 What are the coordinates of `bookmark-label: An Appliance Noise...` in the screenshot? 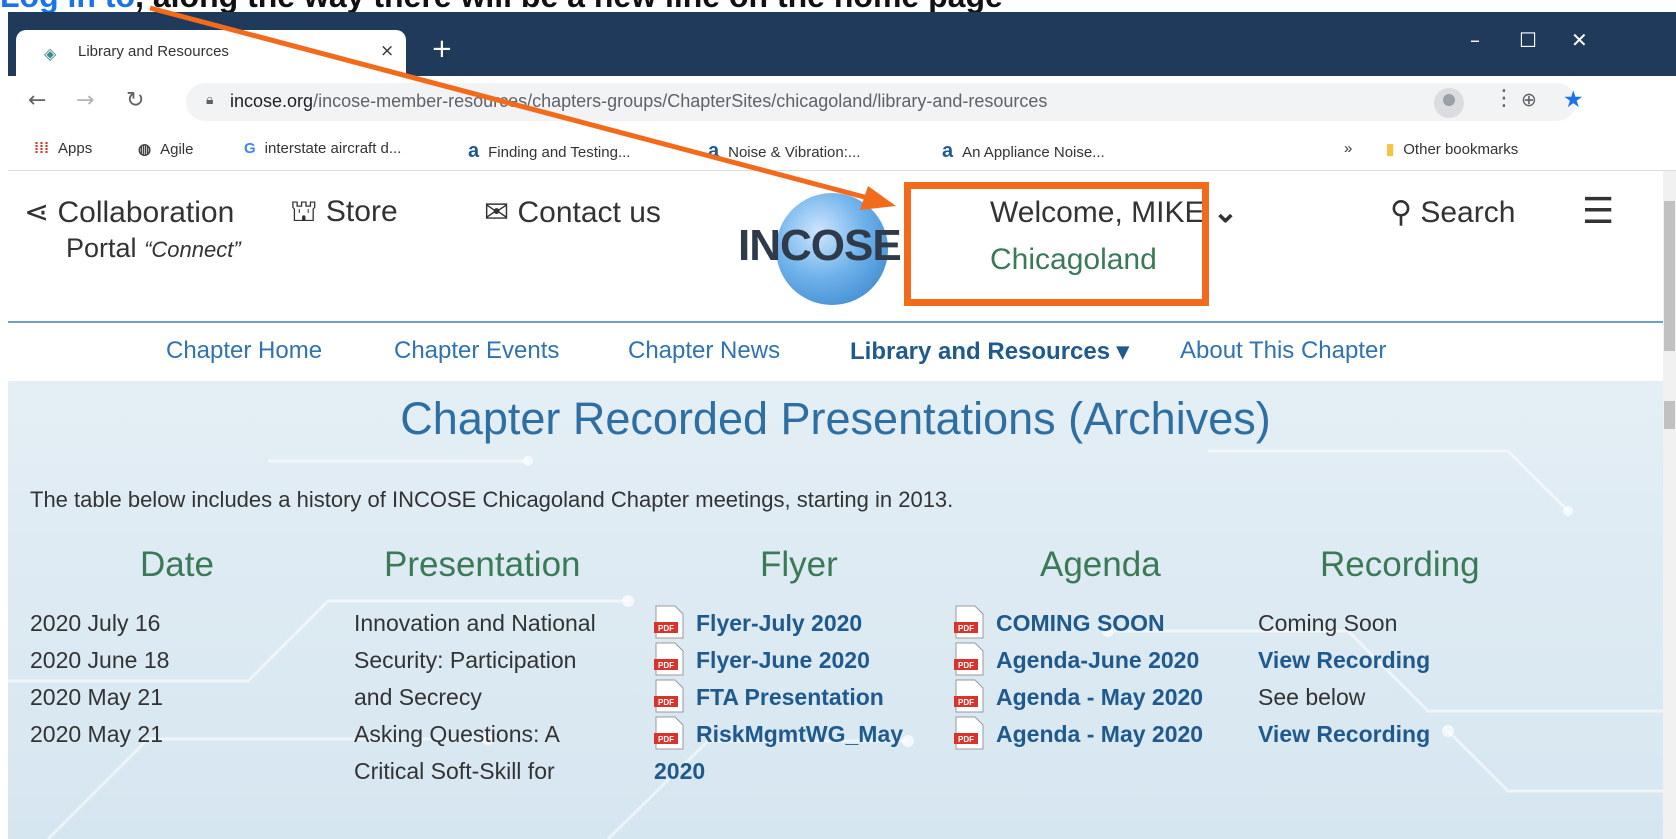 It's located at (1033, 152).